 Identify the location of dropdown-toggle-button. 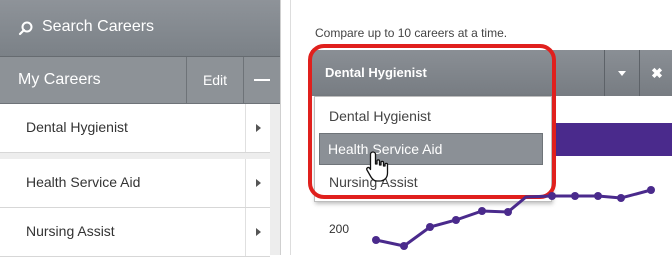
(621, 73).